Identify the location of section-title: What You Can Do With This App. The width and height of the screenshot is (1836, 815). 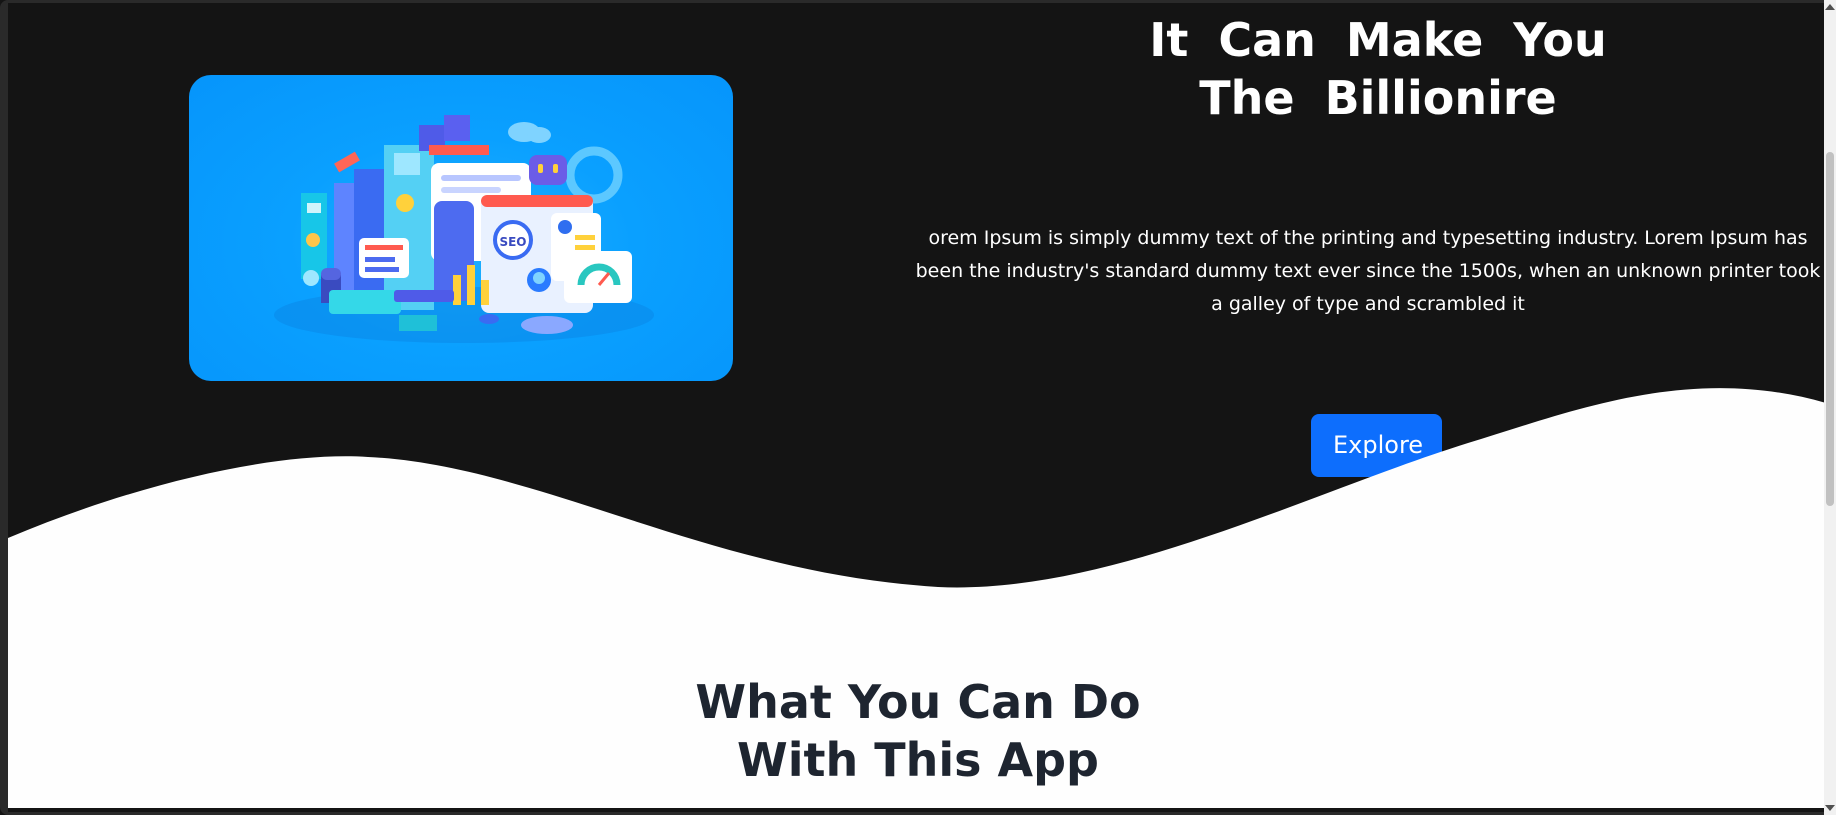
(918, 731).